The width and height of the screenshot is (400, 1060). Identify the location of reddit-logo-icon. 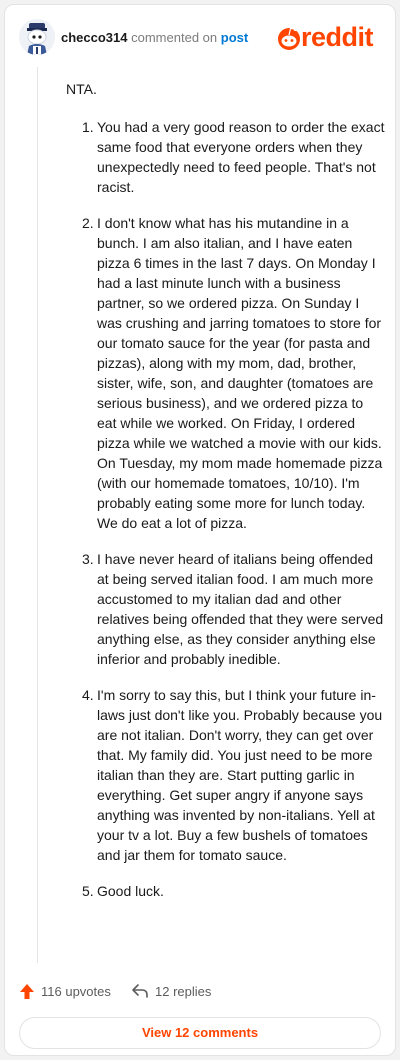
(289, 38).